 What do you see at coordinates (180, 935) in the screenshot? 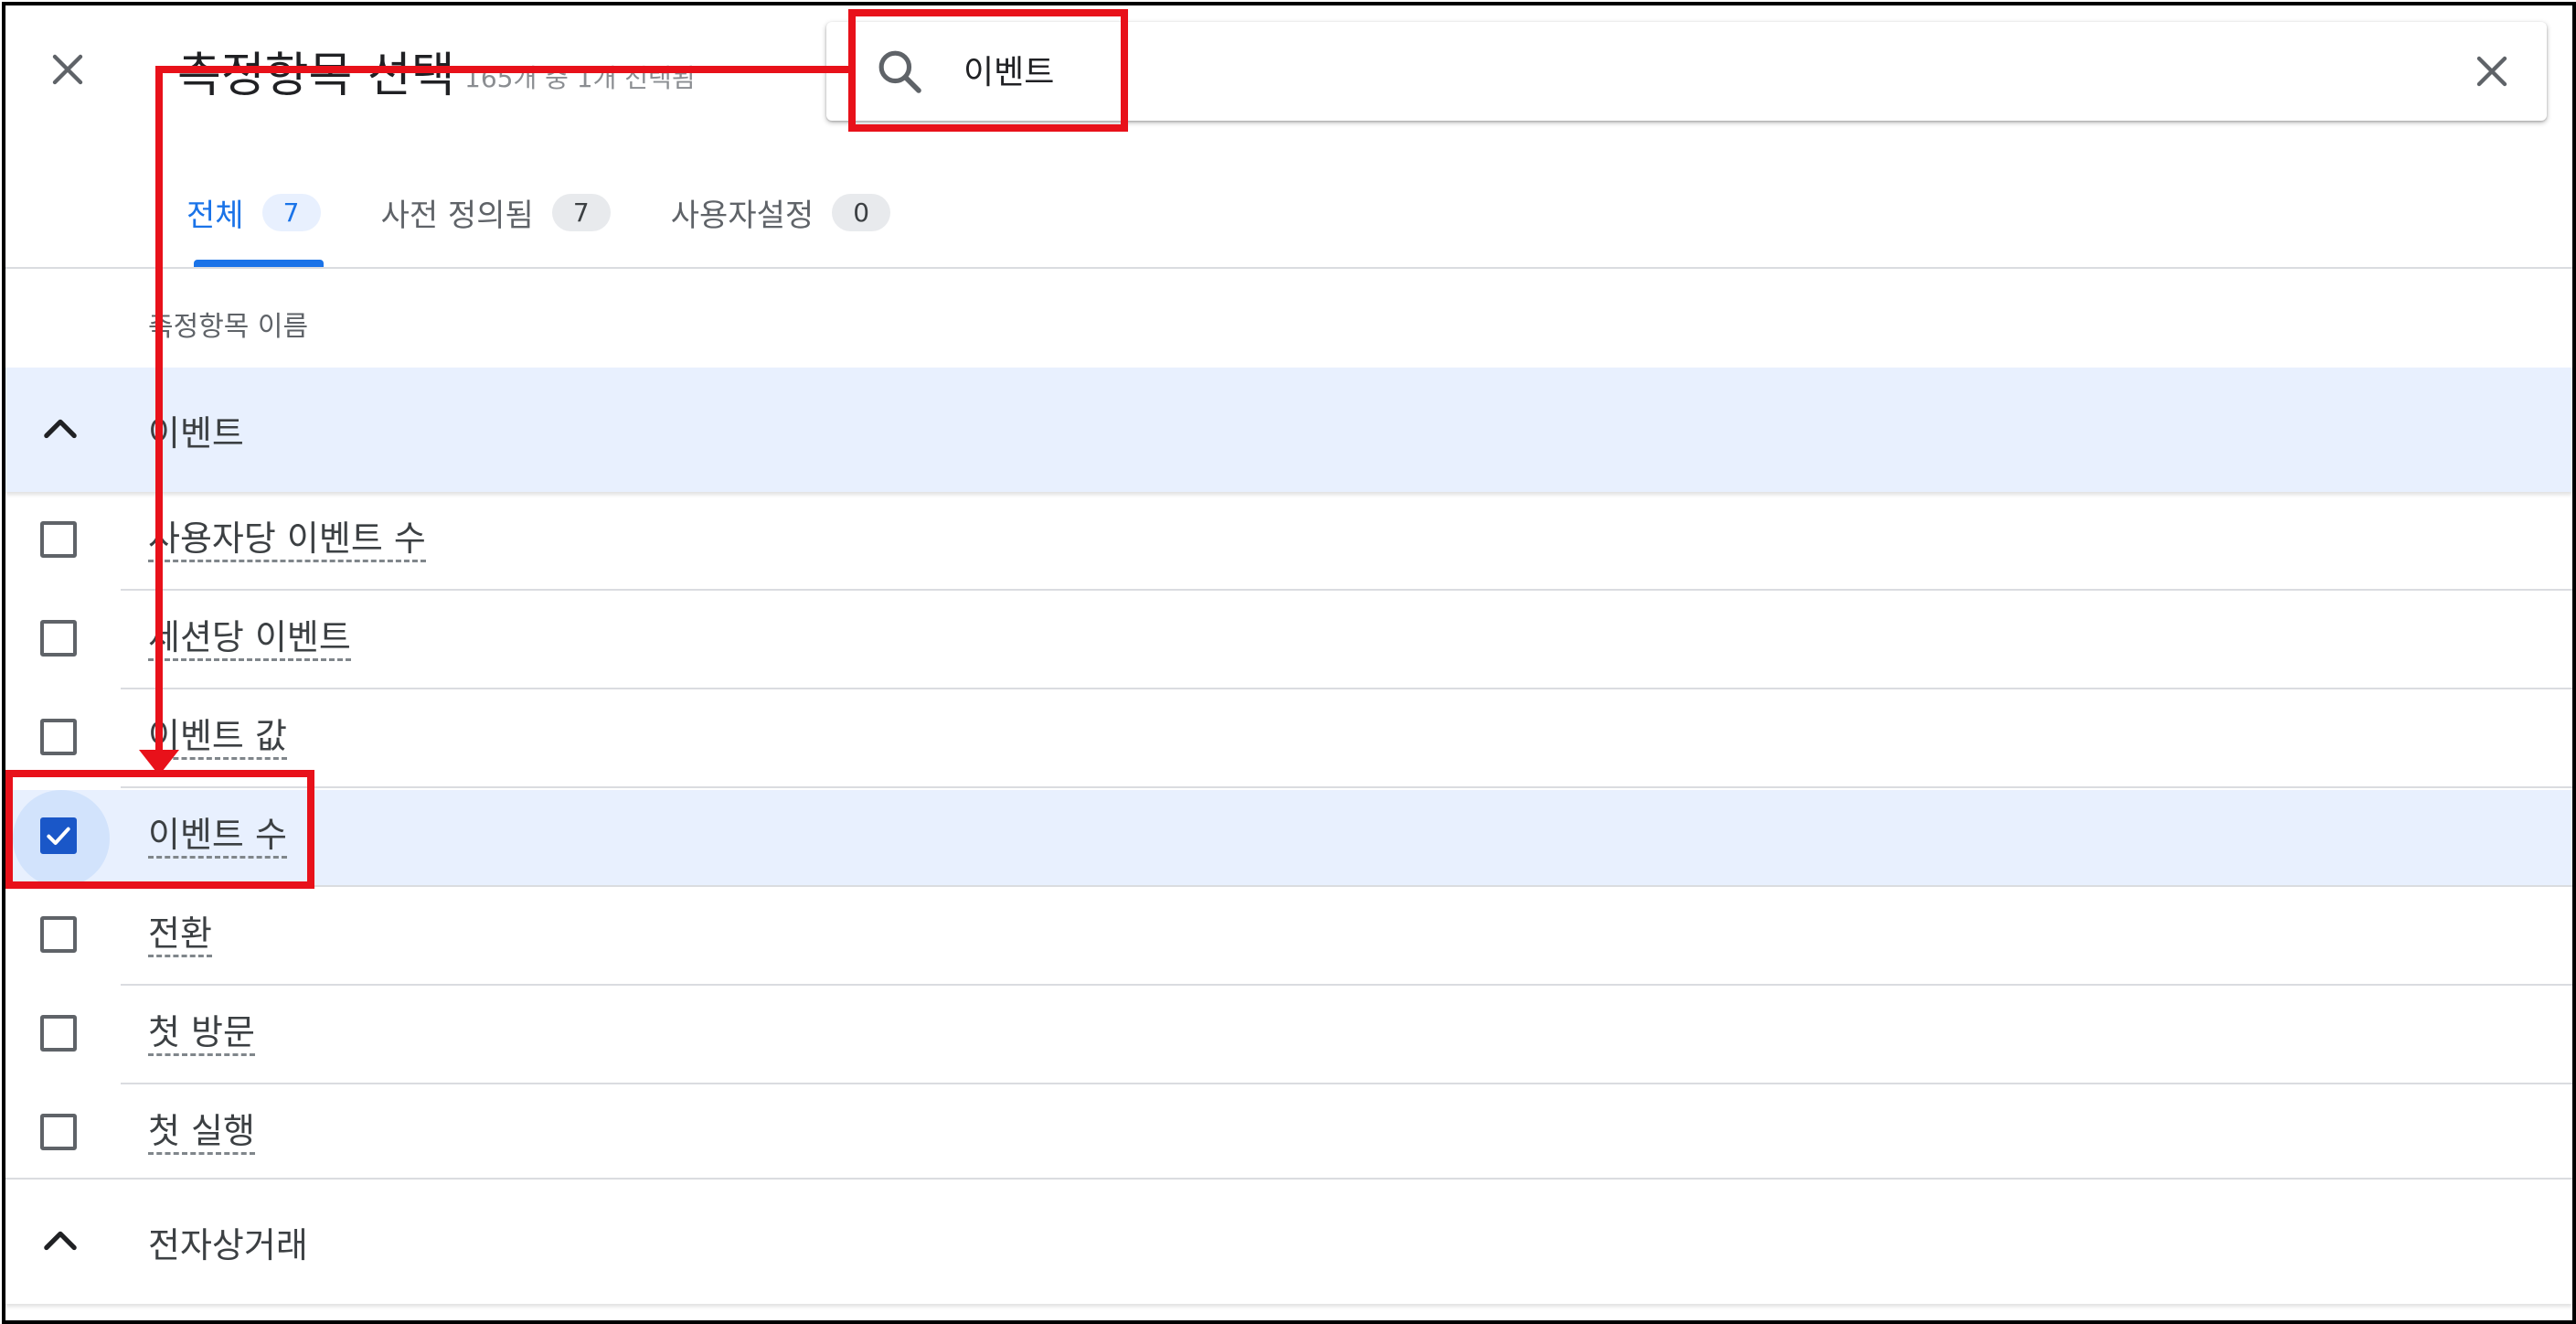
I see `metric-label: 전환` at bounding box center [180, 935].